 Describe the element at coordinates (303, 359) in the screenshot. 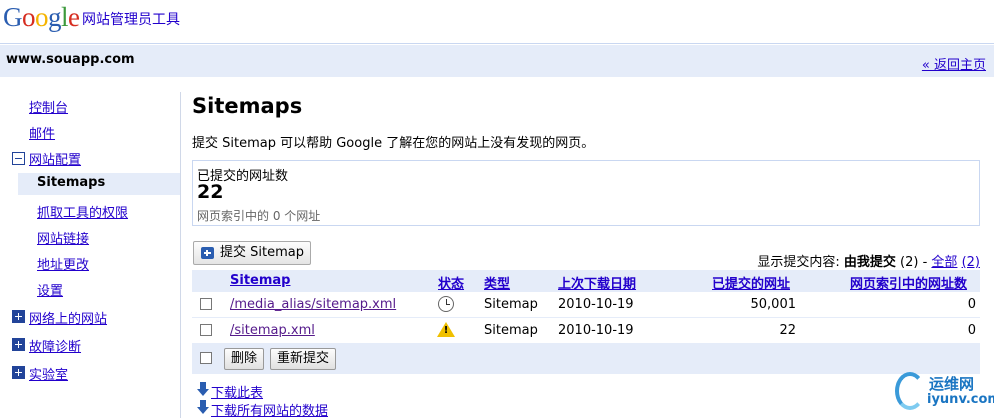

I see `resubmit-button: 重新提交` at that location.